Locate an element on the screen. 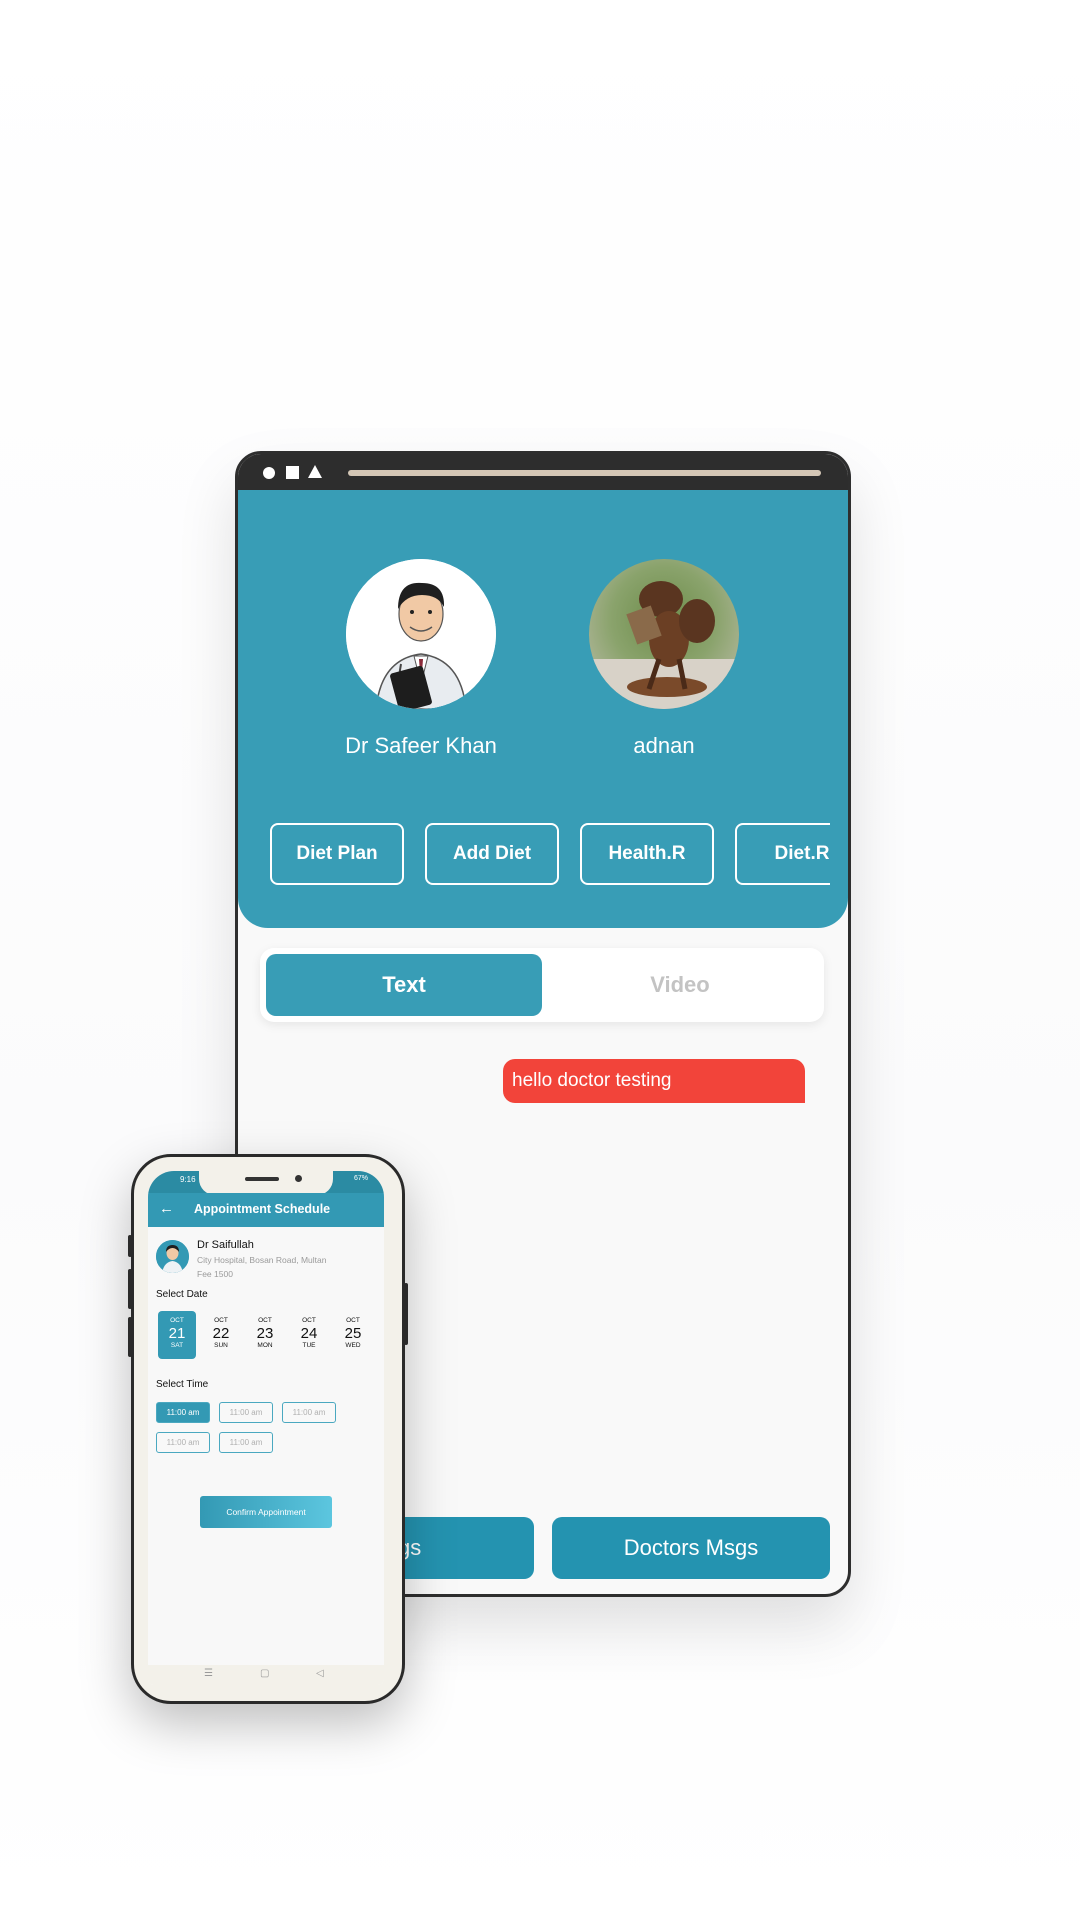  action-chips-row: Diet Plan Add Diet Health.R Diet.R is located at coordinates (550, 857).